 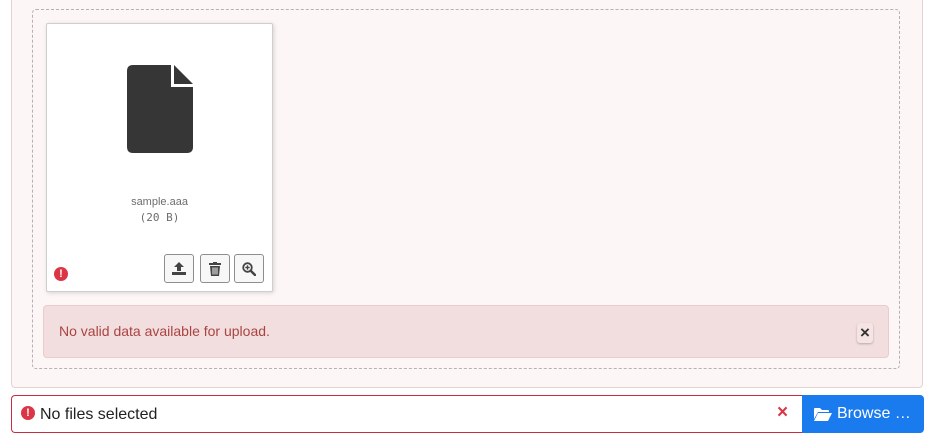 I want to click on file-icon, so click(x=160, y=109).